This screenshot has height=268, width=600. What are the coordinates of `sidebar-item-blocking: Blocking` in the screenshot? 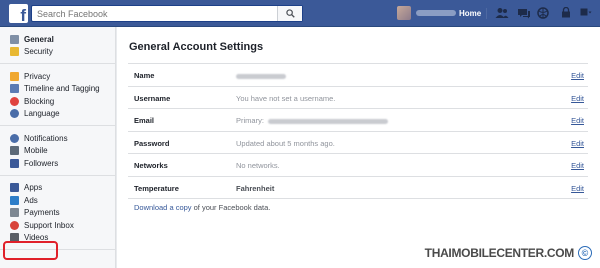 It's located at (57, 101).